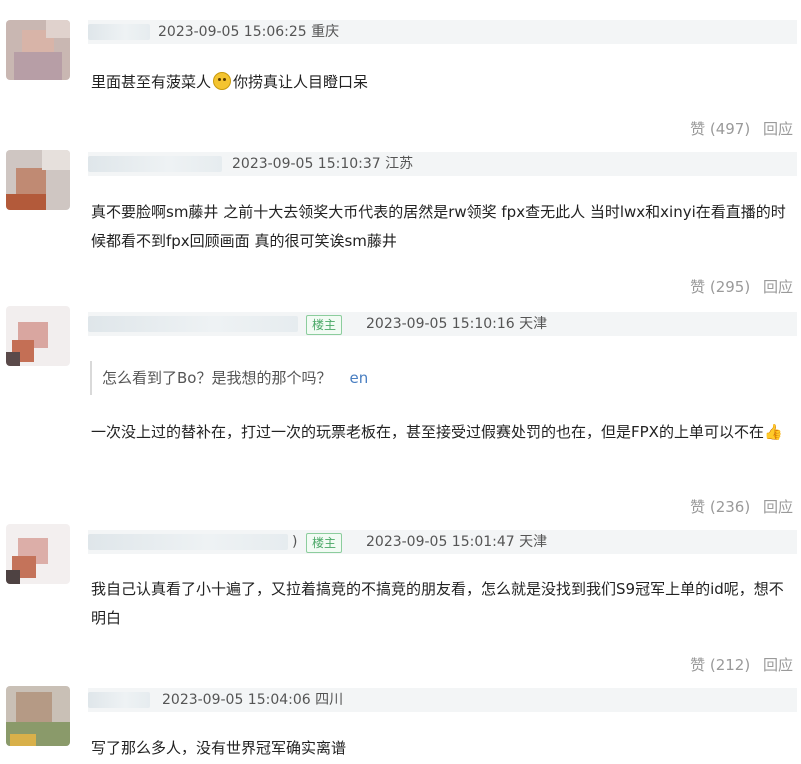 This screenshot has height=764, width=801. Describe the element at coordinates (222, 81) in the screenshot. I see `smile-emoji-icon` at that location.